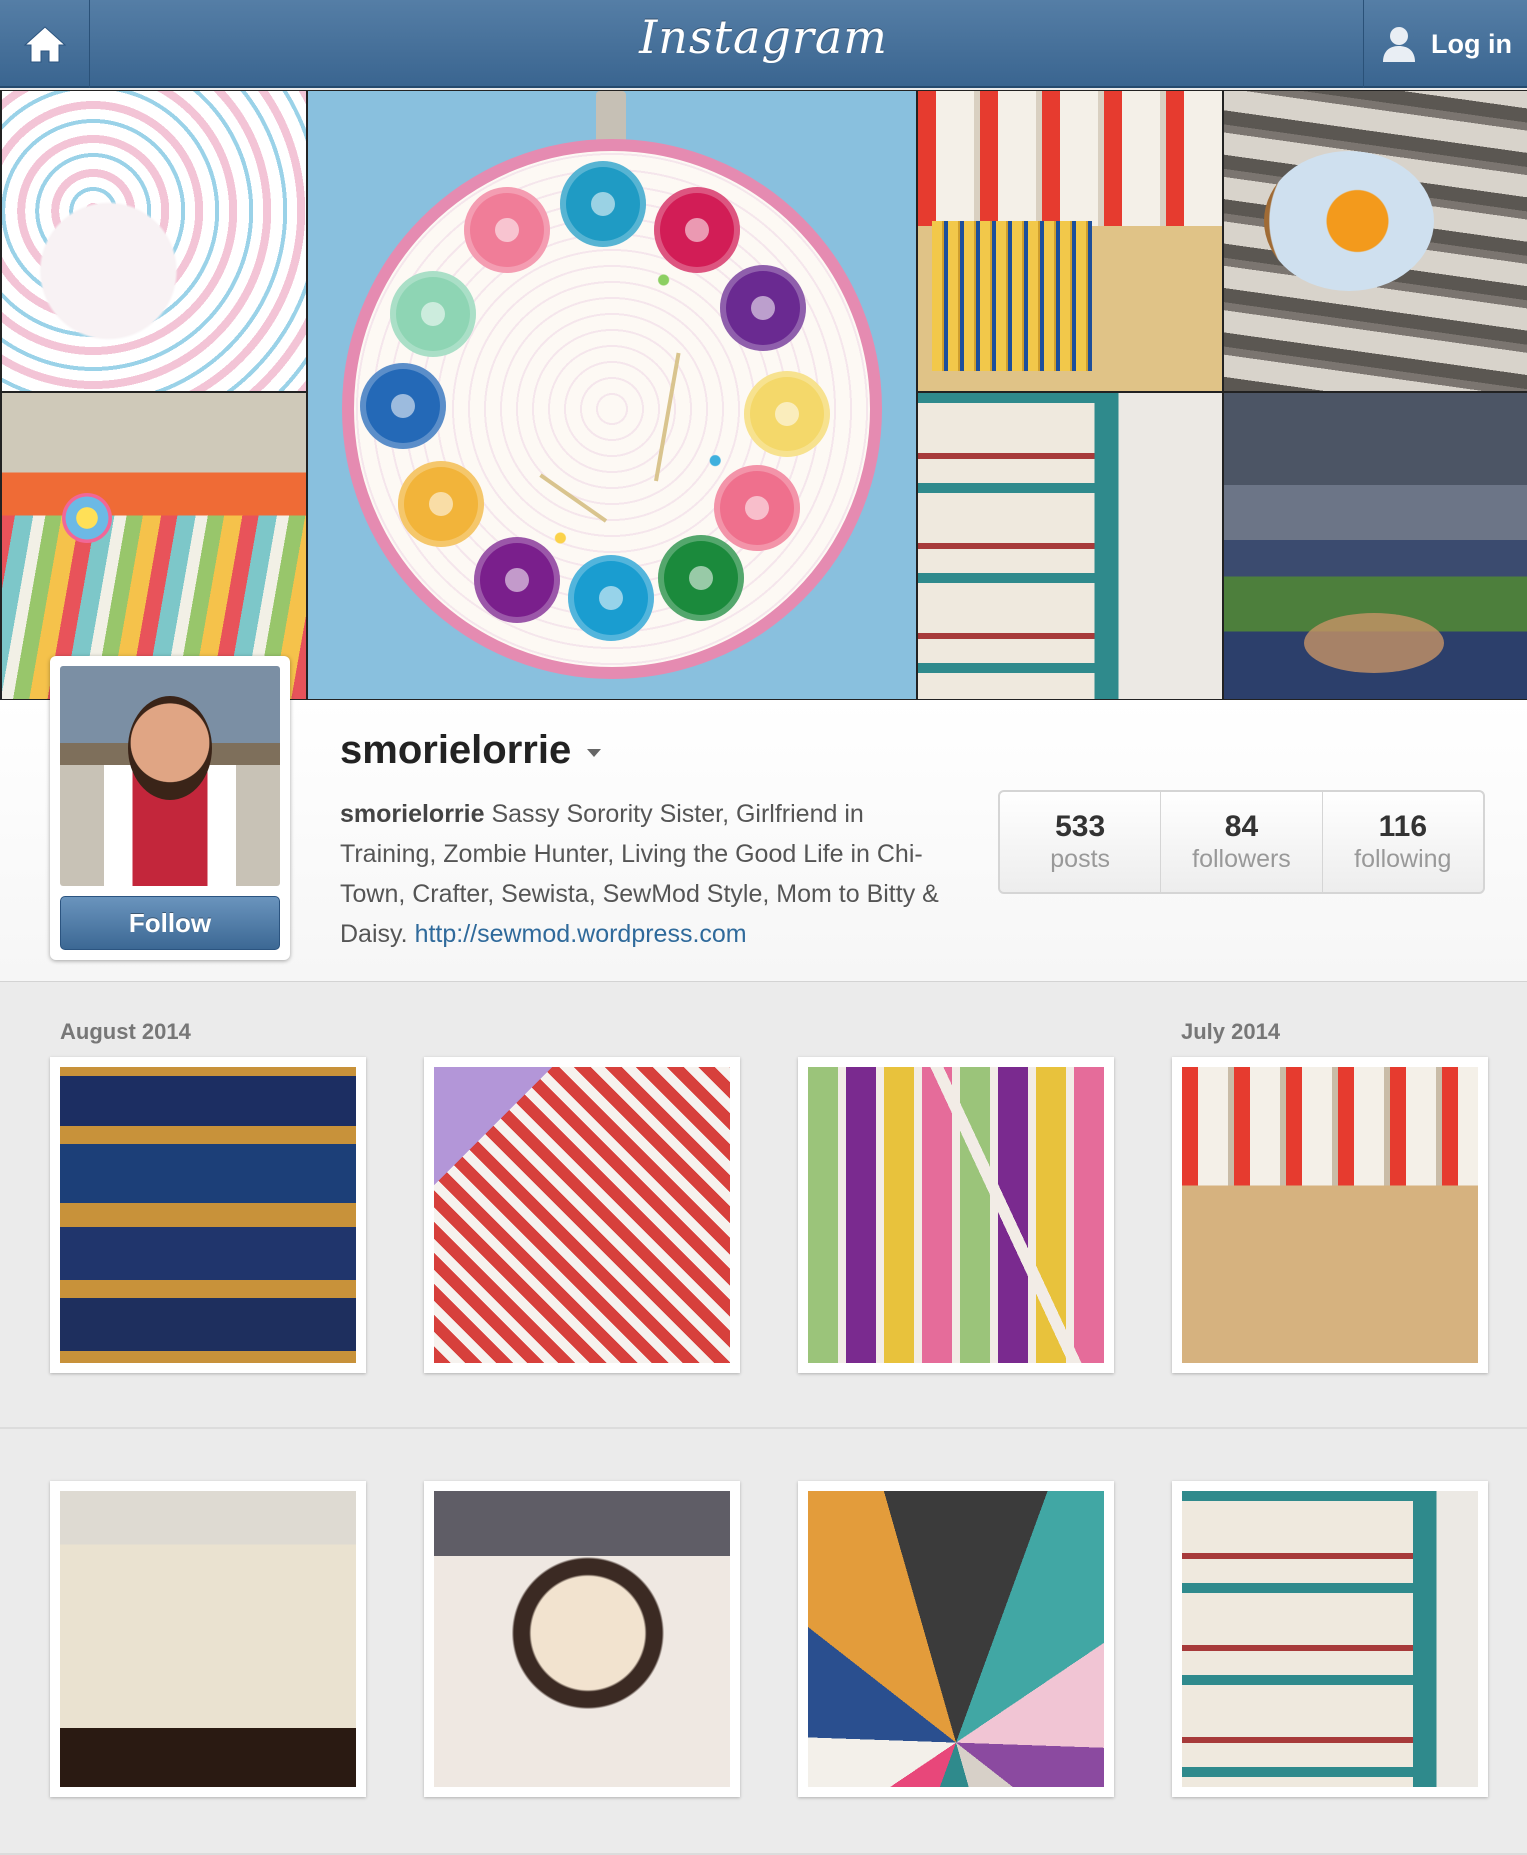  Describe the element at coordinates (1375, 546) in the screenshot. I see `cover-photo-ballpark` at that location.